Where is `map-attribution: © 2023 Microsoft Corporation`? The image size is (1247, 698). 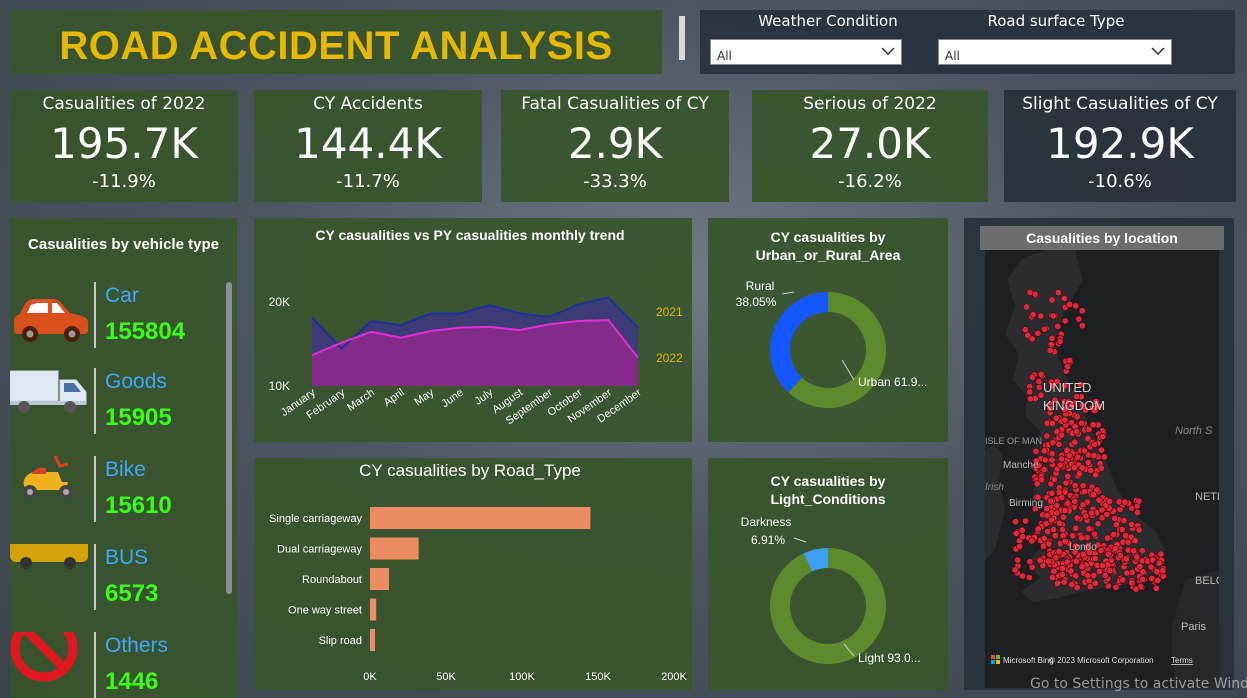 map-attribution: © 2023 Microsoft Corporation is located at coordinates (1101, 660).